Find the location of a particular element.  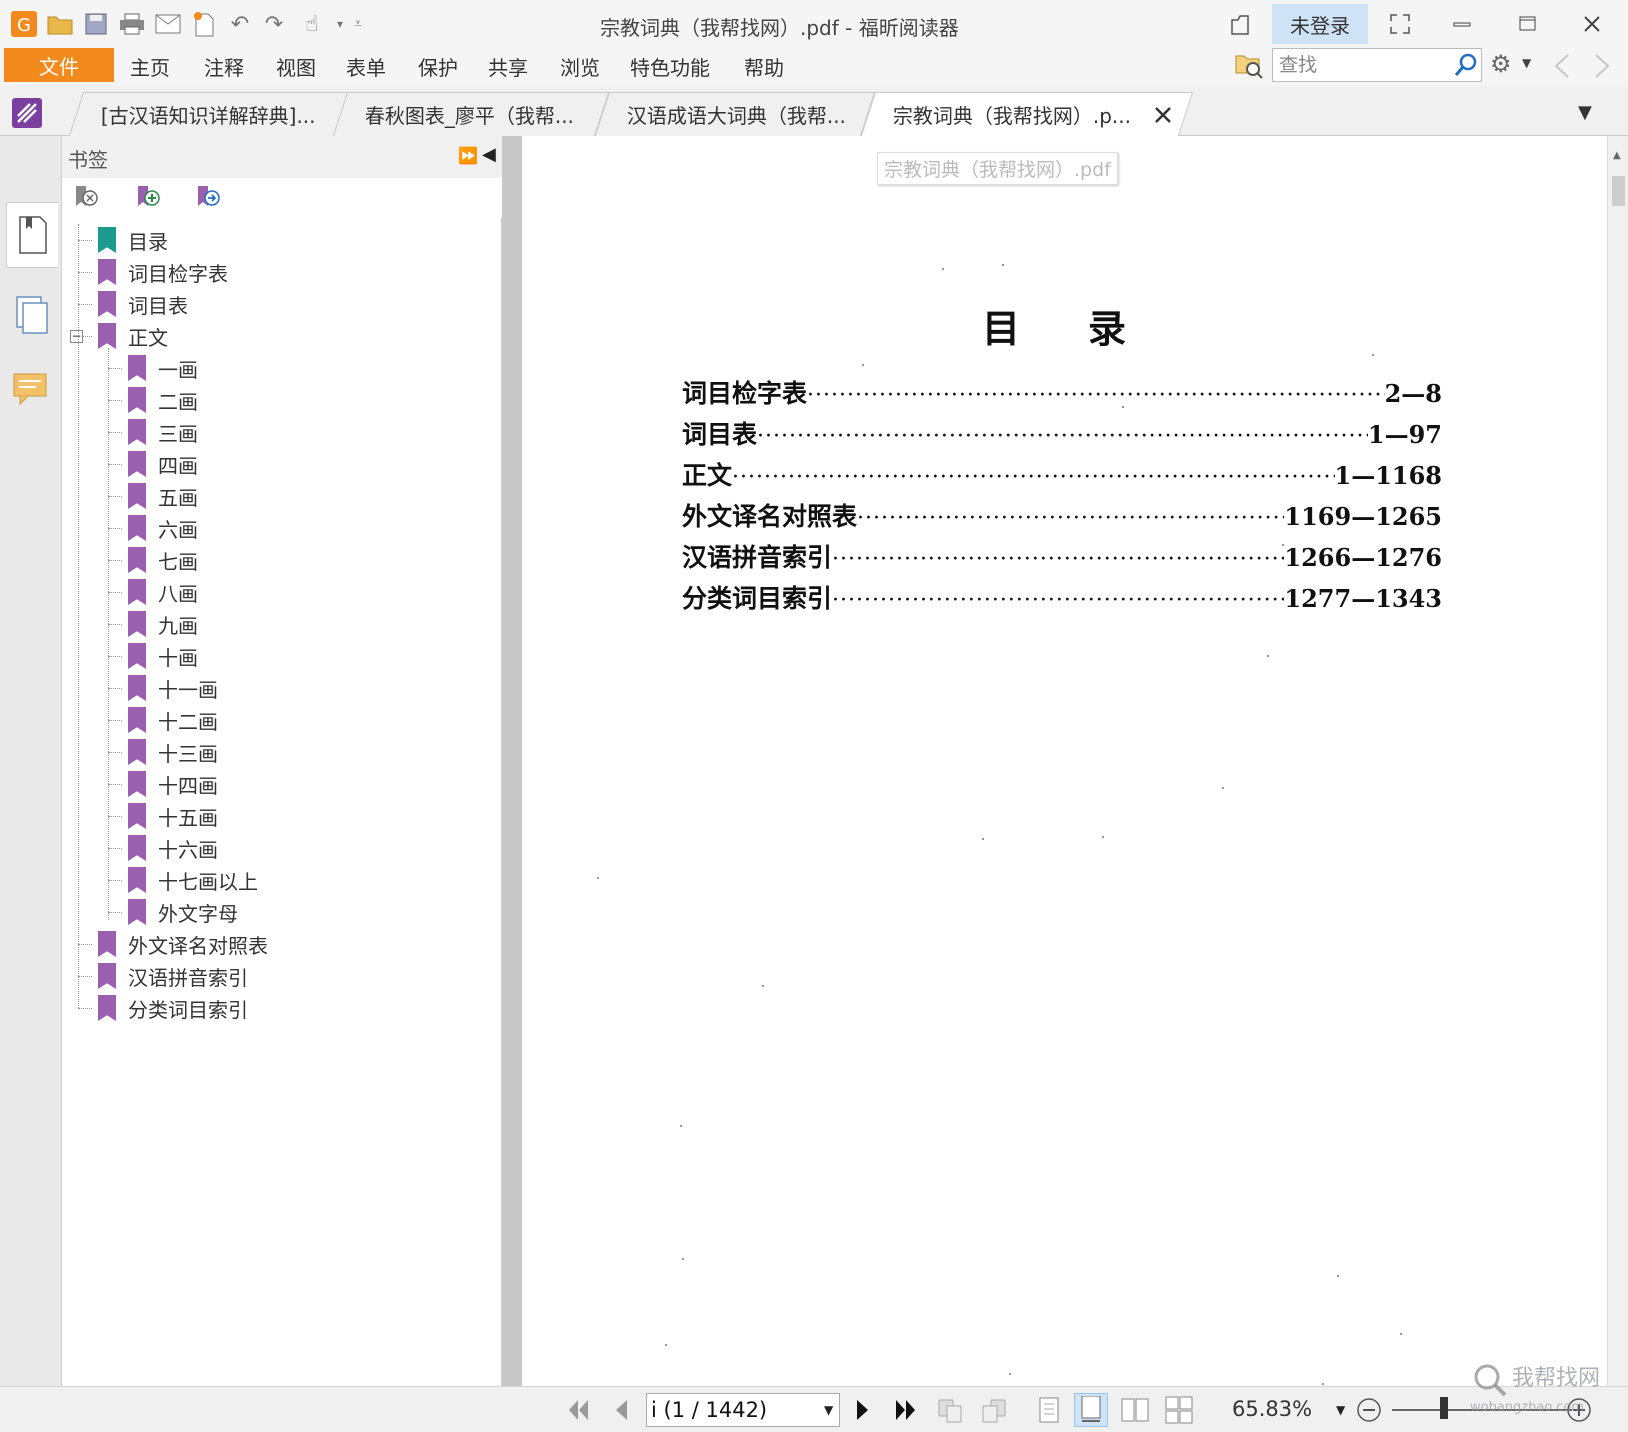

settings-gear-icon: ⚙ is located at coordinates (1505, 65).